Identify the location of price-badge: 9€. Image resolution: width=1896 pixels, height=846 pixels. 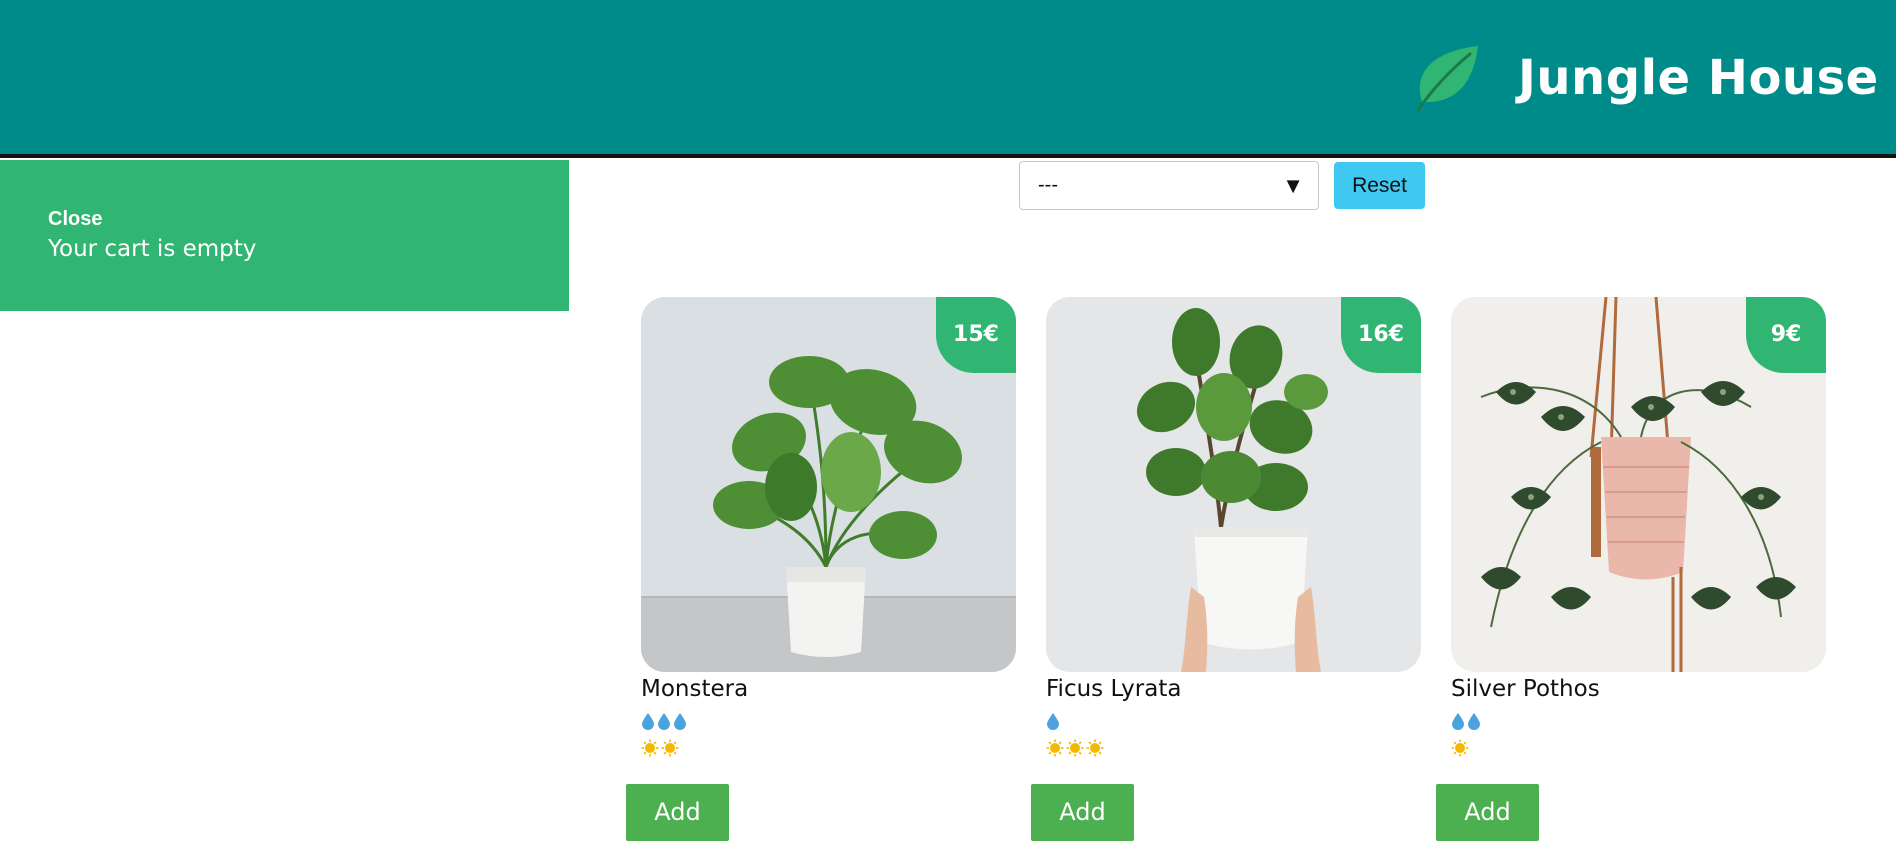
(1786, 335).